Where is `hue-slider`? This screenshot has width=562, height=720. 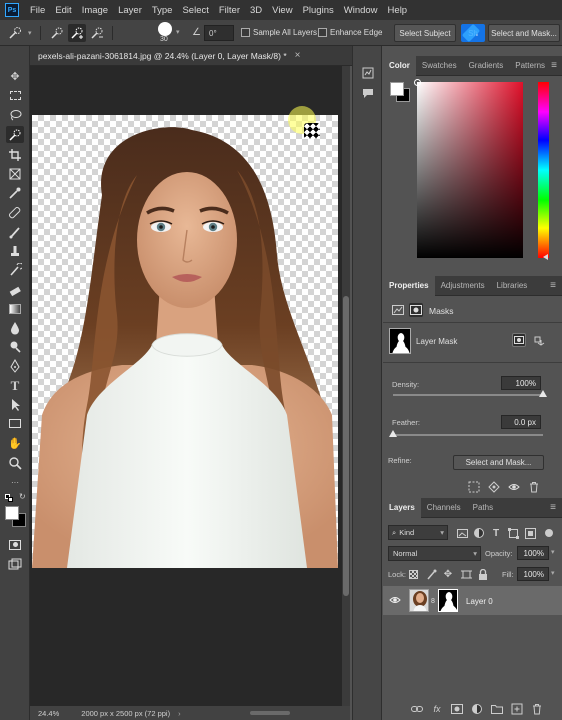 hue-slider is located at coordinates (543, 170).